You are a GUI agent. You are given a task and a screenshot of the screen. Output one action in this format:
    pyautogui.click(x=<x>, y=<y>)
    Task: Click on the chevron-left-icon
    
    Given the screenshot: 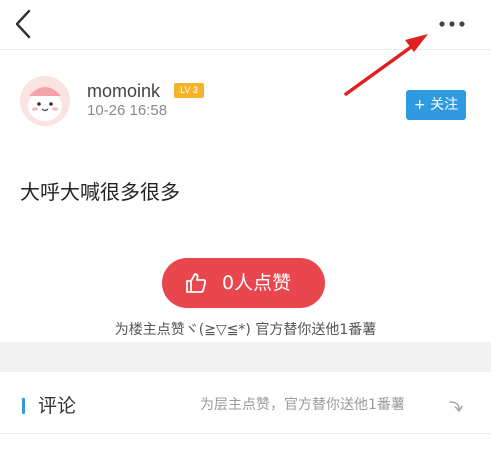 What is the action you would take?
    pyautogui.click(x=23, y=24)
    